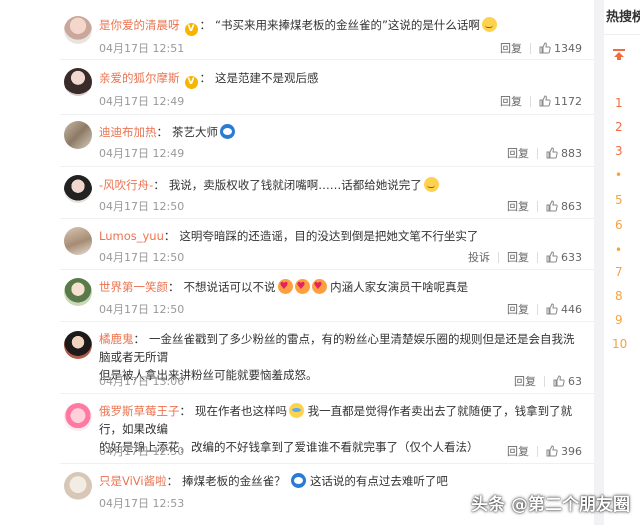  I want to click on like-count: 1349, so click(568, 48).